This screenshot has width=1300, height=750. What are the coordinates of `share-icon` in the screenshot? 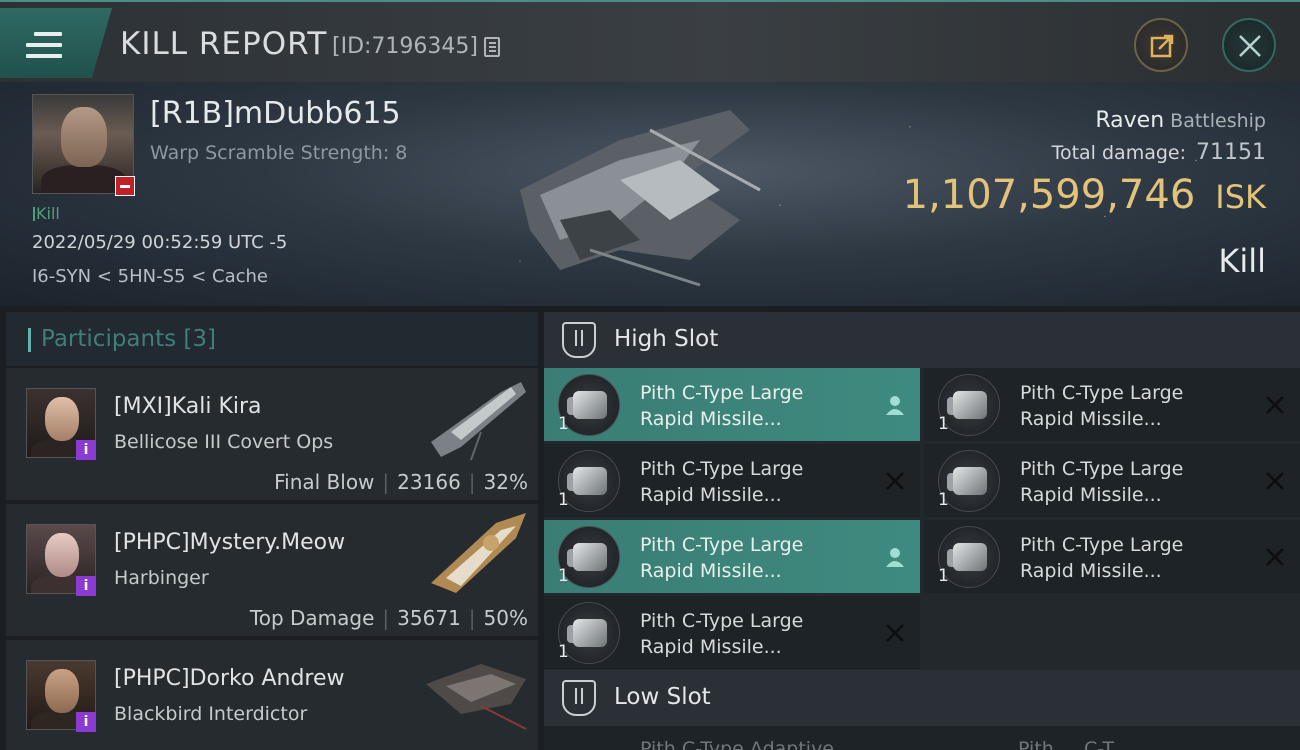 It's located at (1162, 46).